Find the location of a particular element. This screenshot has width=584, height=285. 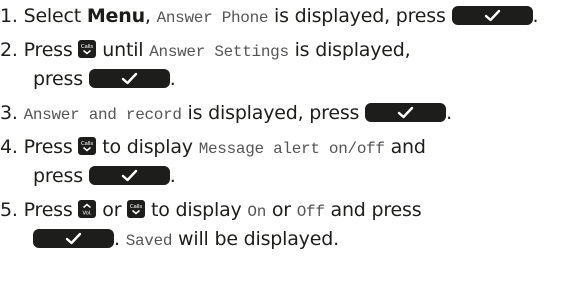

step-text: and press is located at coordinates (373, 210).